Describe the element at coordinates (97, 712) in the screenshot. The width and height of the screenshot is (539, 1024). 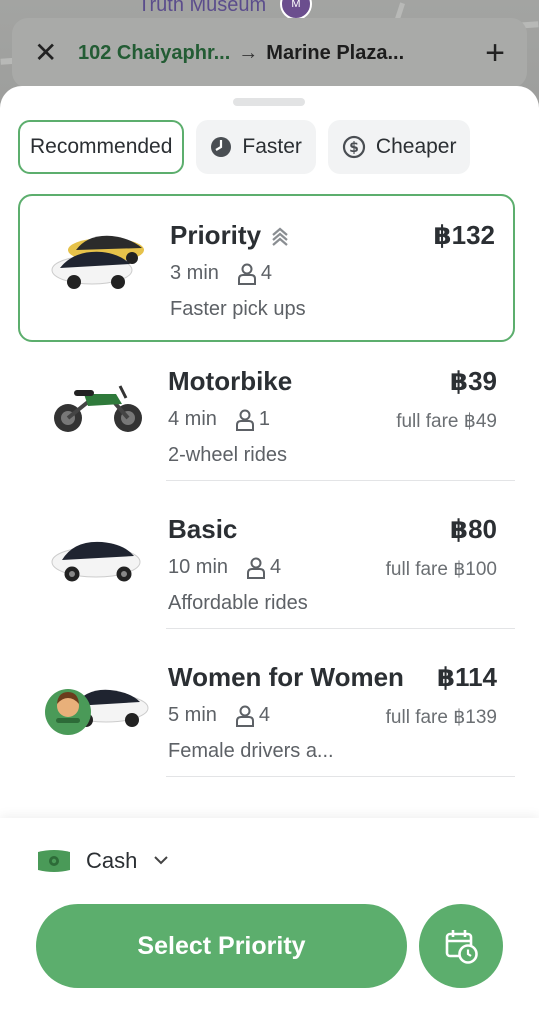
I see `women-driver-car-icon` at that location.